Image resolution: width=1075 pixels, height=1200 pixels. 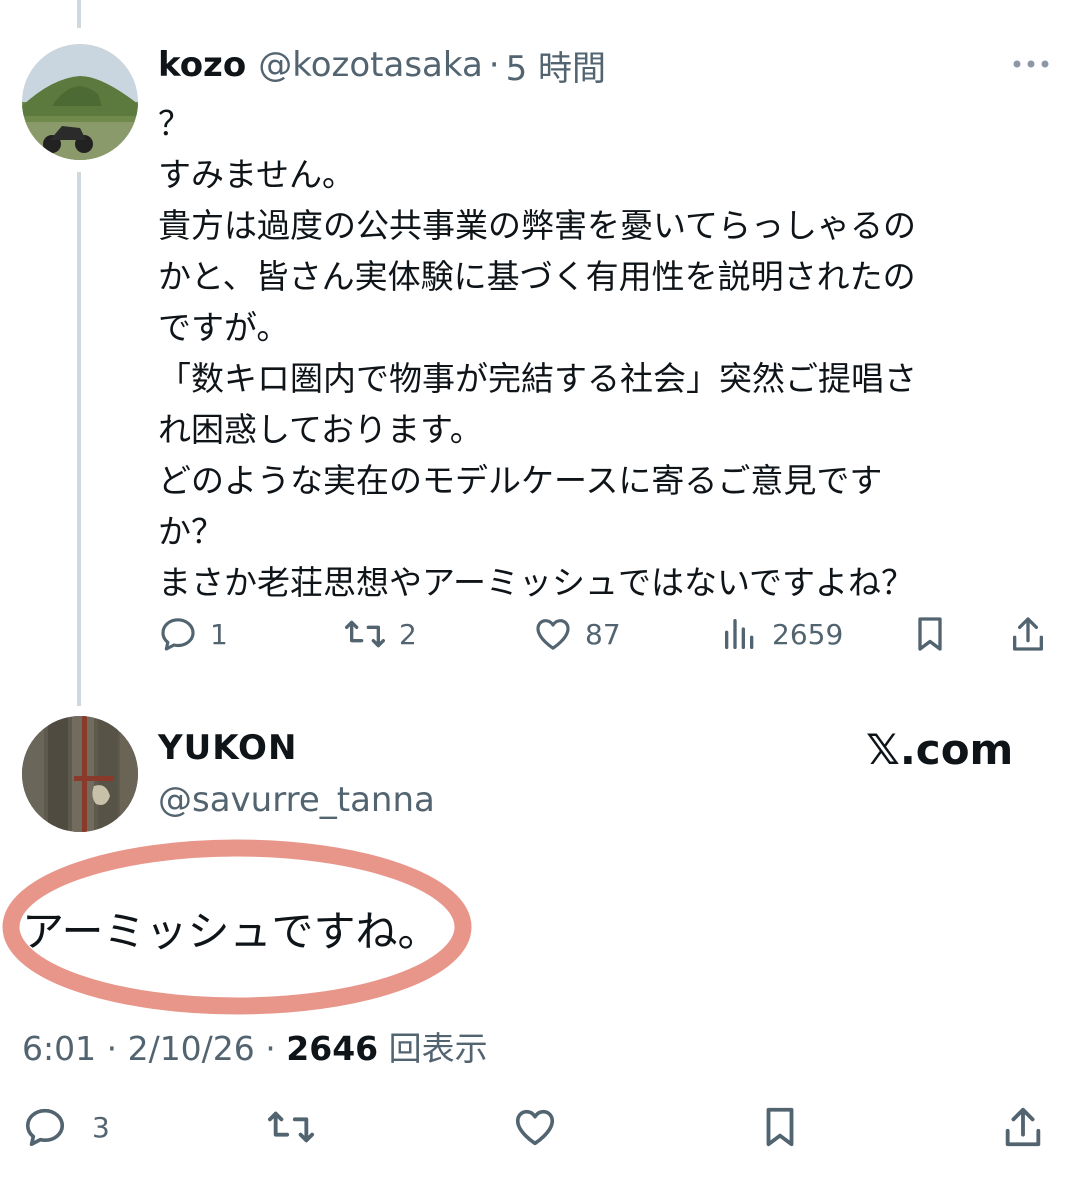 I want to click on like-count: 87, so click(x=603, y=634).